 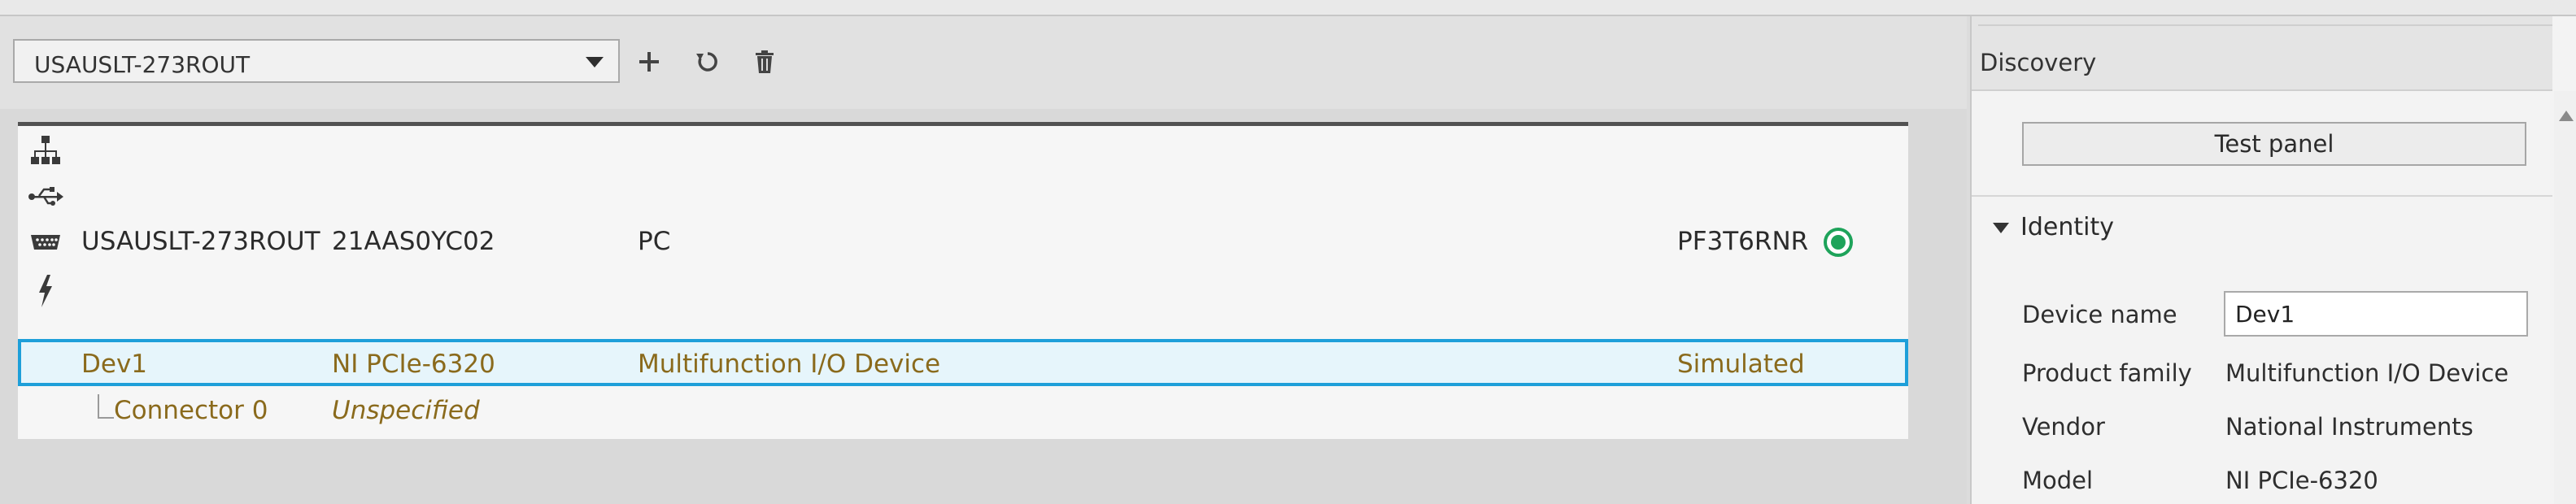 What do you see at coordinates (2566, 116) in the screenshot?
I see `scroll-up-arrow-icon` at bounding box center [2566, 116].